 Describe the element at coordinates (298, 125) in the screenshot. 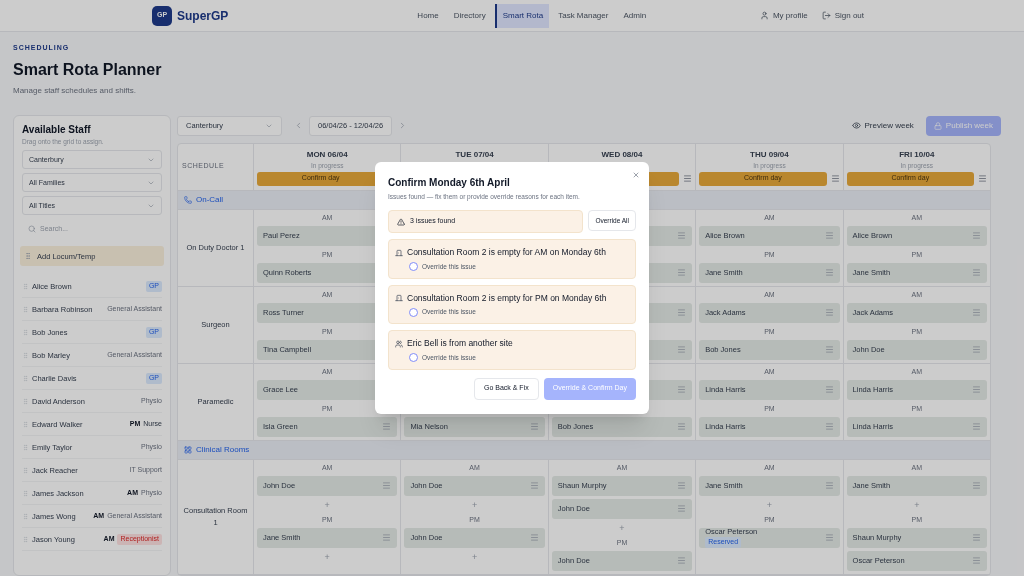

I see `previous-week-icon` at that location.